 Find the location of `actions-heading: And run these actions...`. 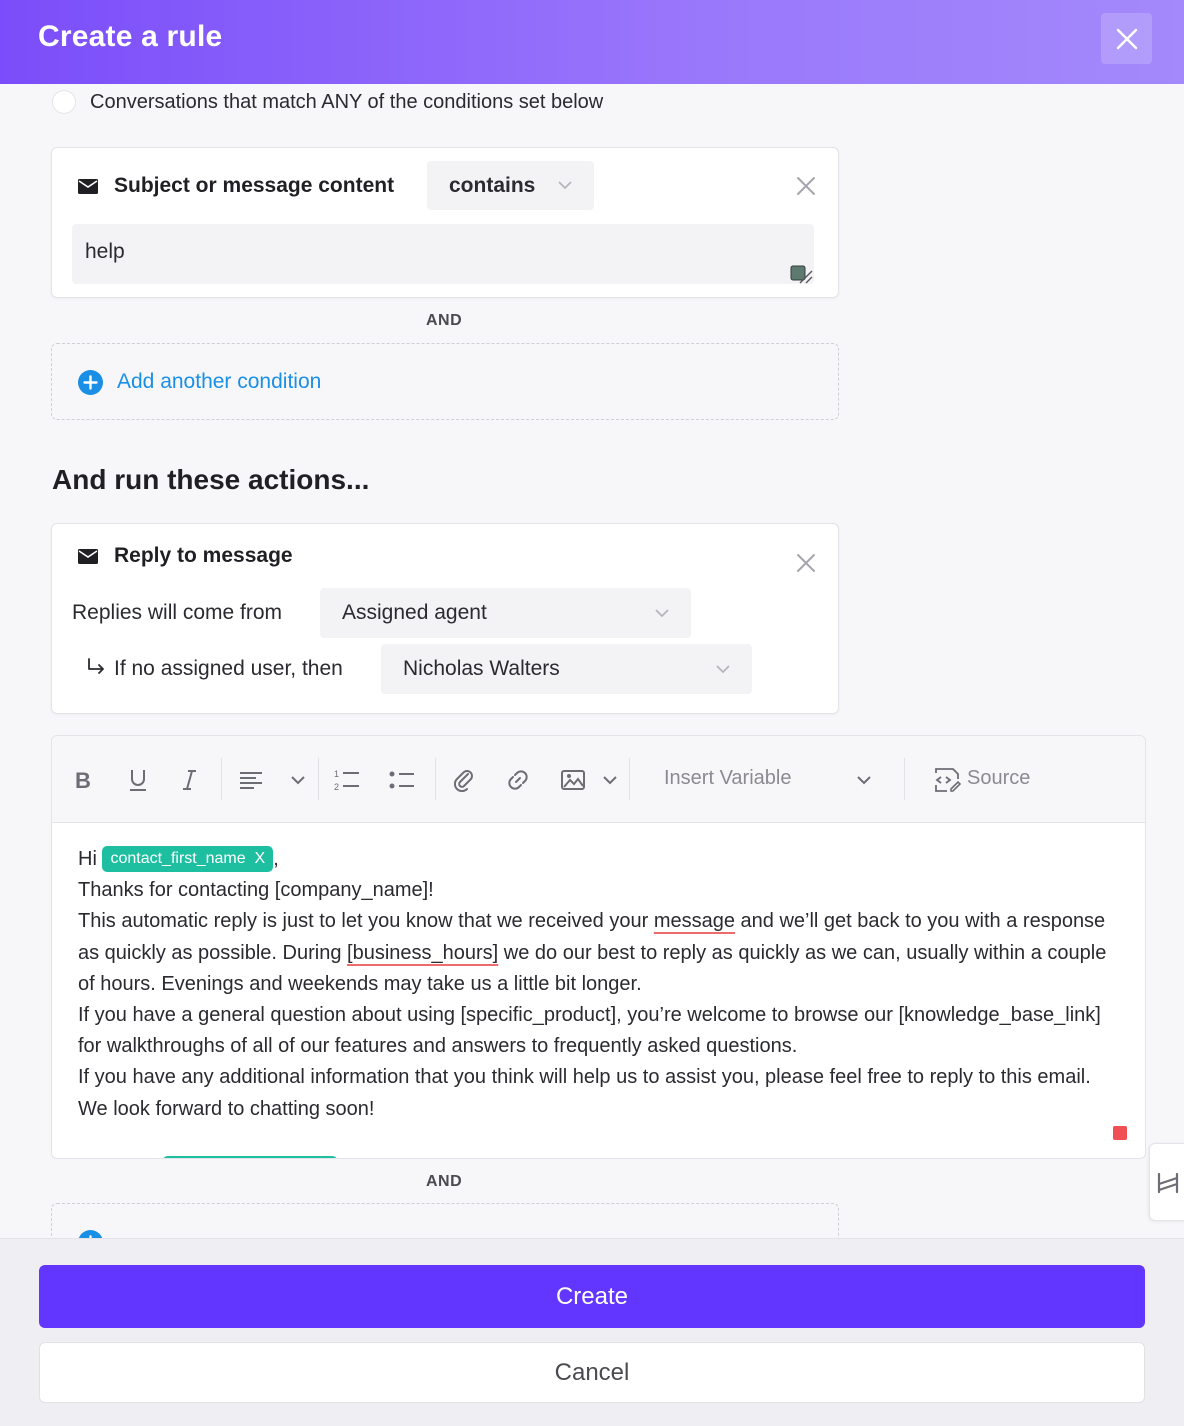

actions-heading: And run these actions... is located at coordinates (211, 479).